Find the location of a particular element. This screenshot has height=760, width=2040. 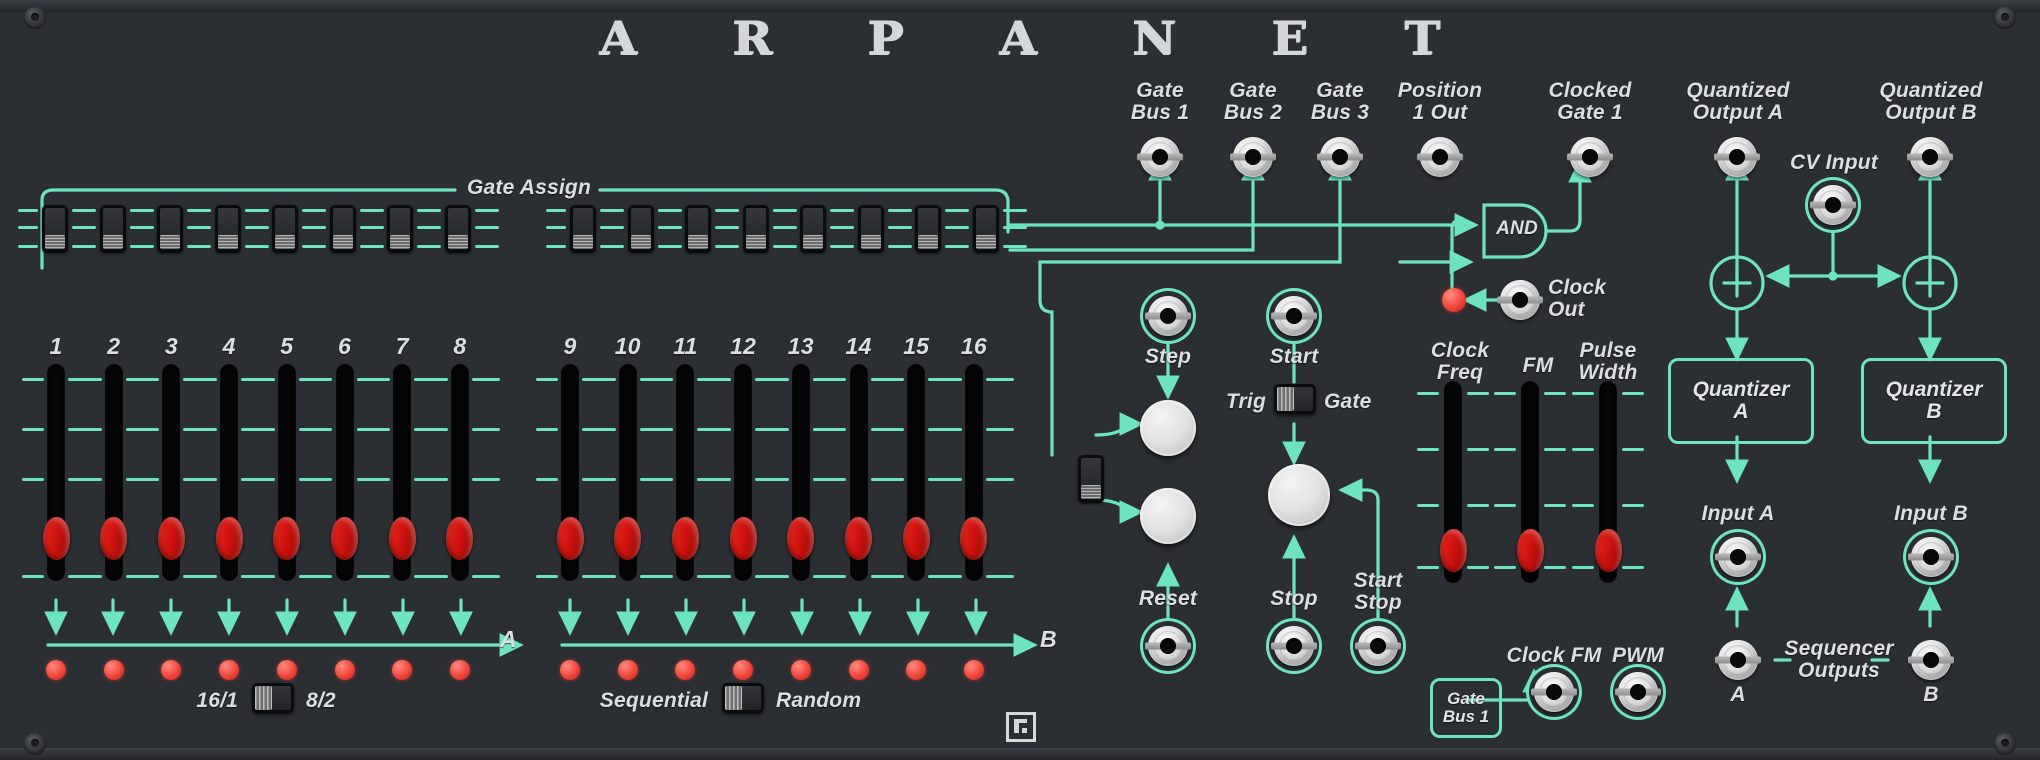

step-number-7: 7 is located at coordinates (402, 346).